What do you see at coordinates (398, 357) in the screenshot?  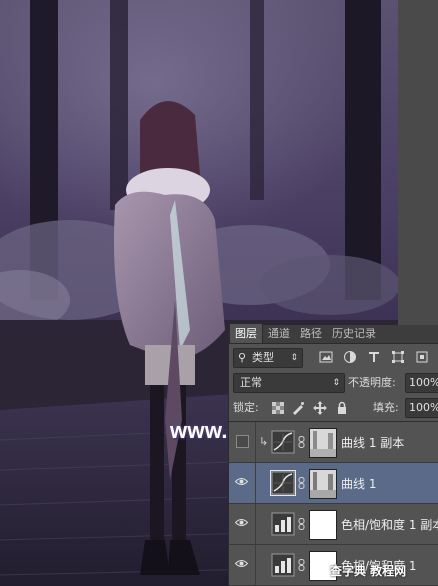 I see `shape-layer-filter-icon` at bounding box center [398, 357].